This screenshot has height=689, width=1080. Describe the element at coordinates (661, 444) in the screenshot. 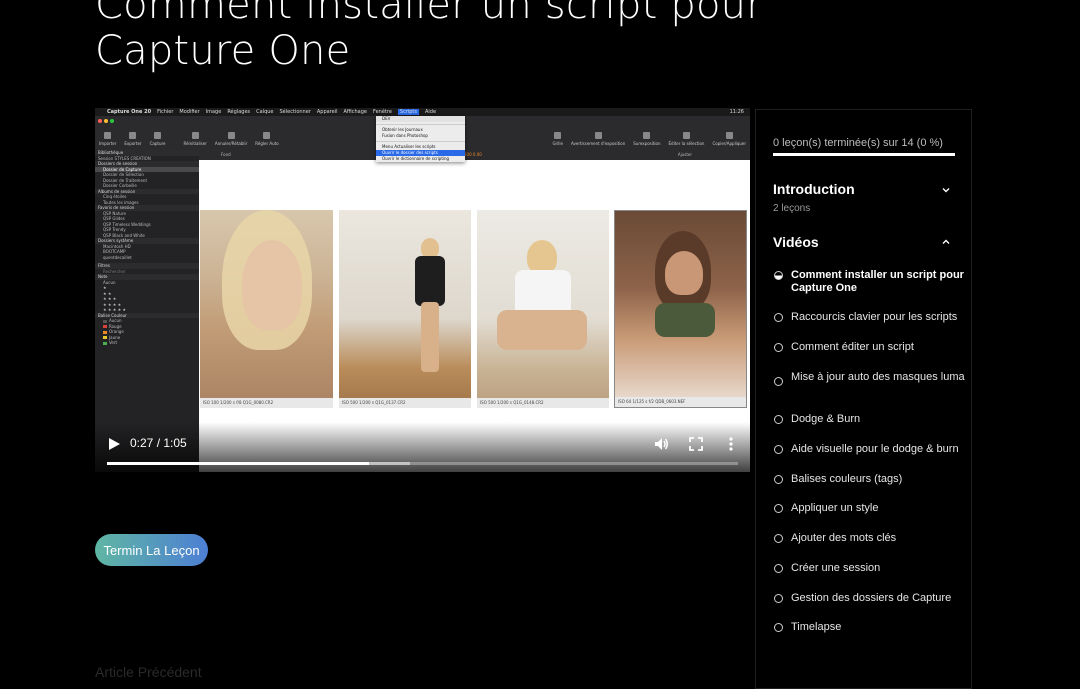

I see `volume-icon` at that location.